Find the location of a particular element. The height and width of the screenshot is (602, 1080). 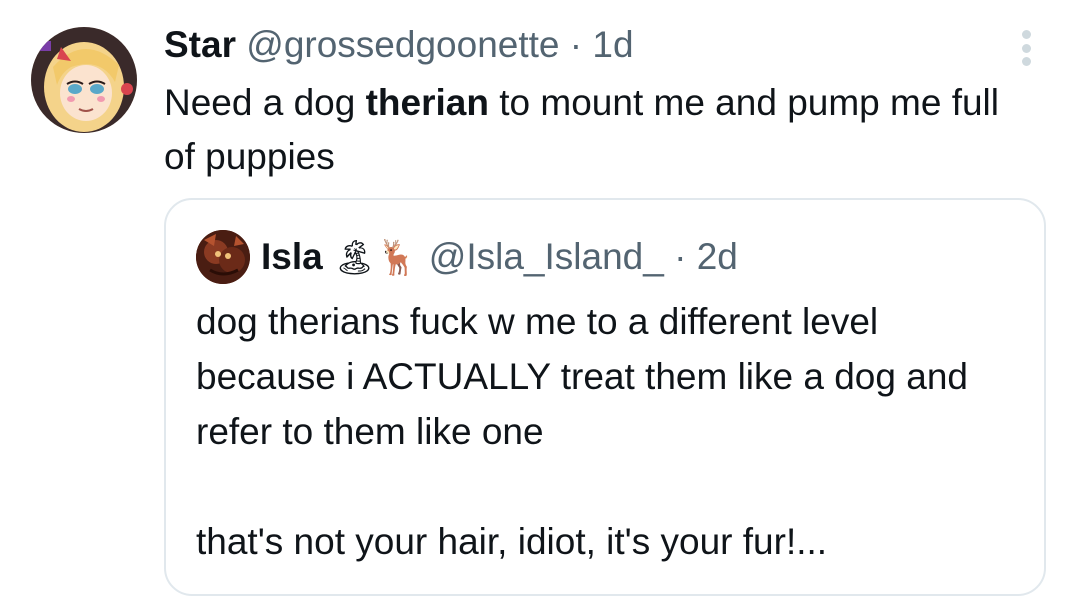

quoted-timestamp: 2d is located at coordinates (717, 256).